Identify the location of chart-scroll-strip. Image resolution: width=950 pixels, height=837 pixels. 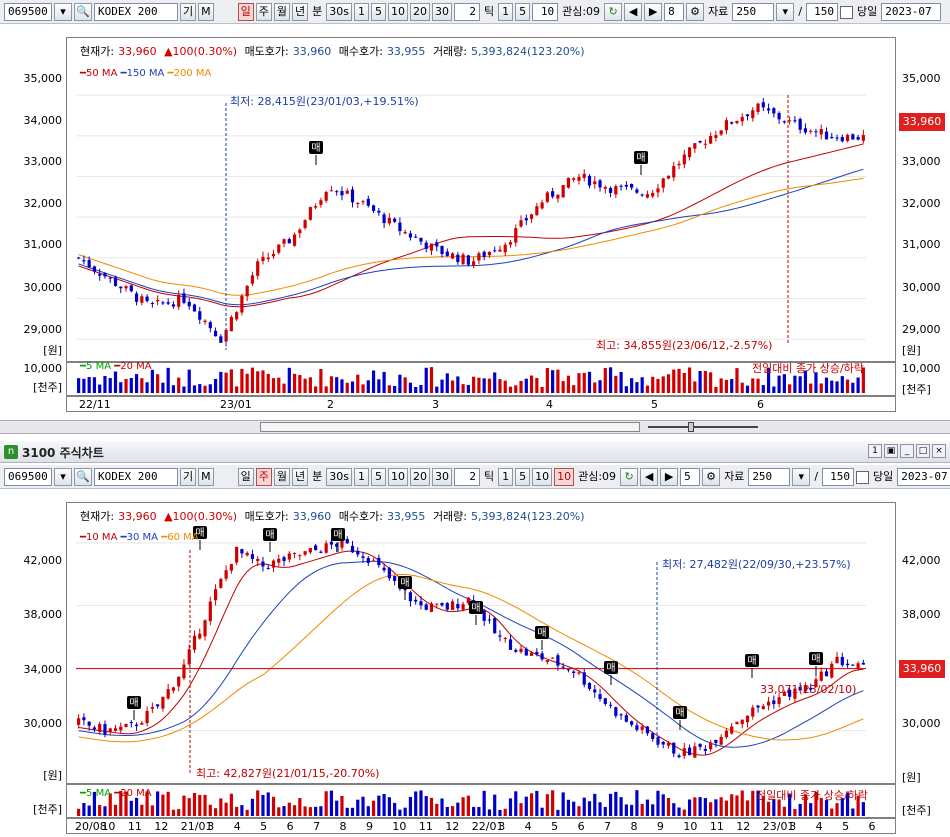
(475, 427).